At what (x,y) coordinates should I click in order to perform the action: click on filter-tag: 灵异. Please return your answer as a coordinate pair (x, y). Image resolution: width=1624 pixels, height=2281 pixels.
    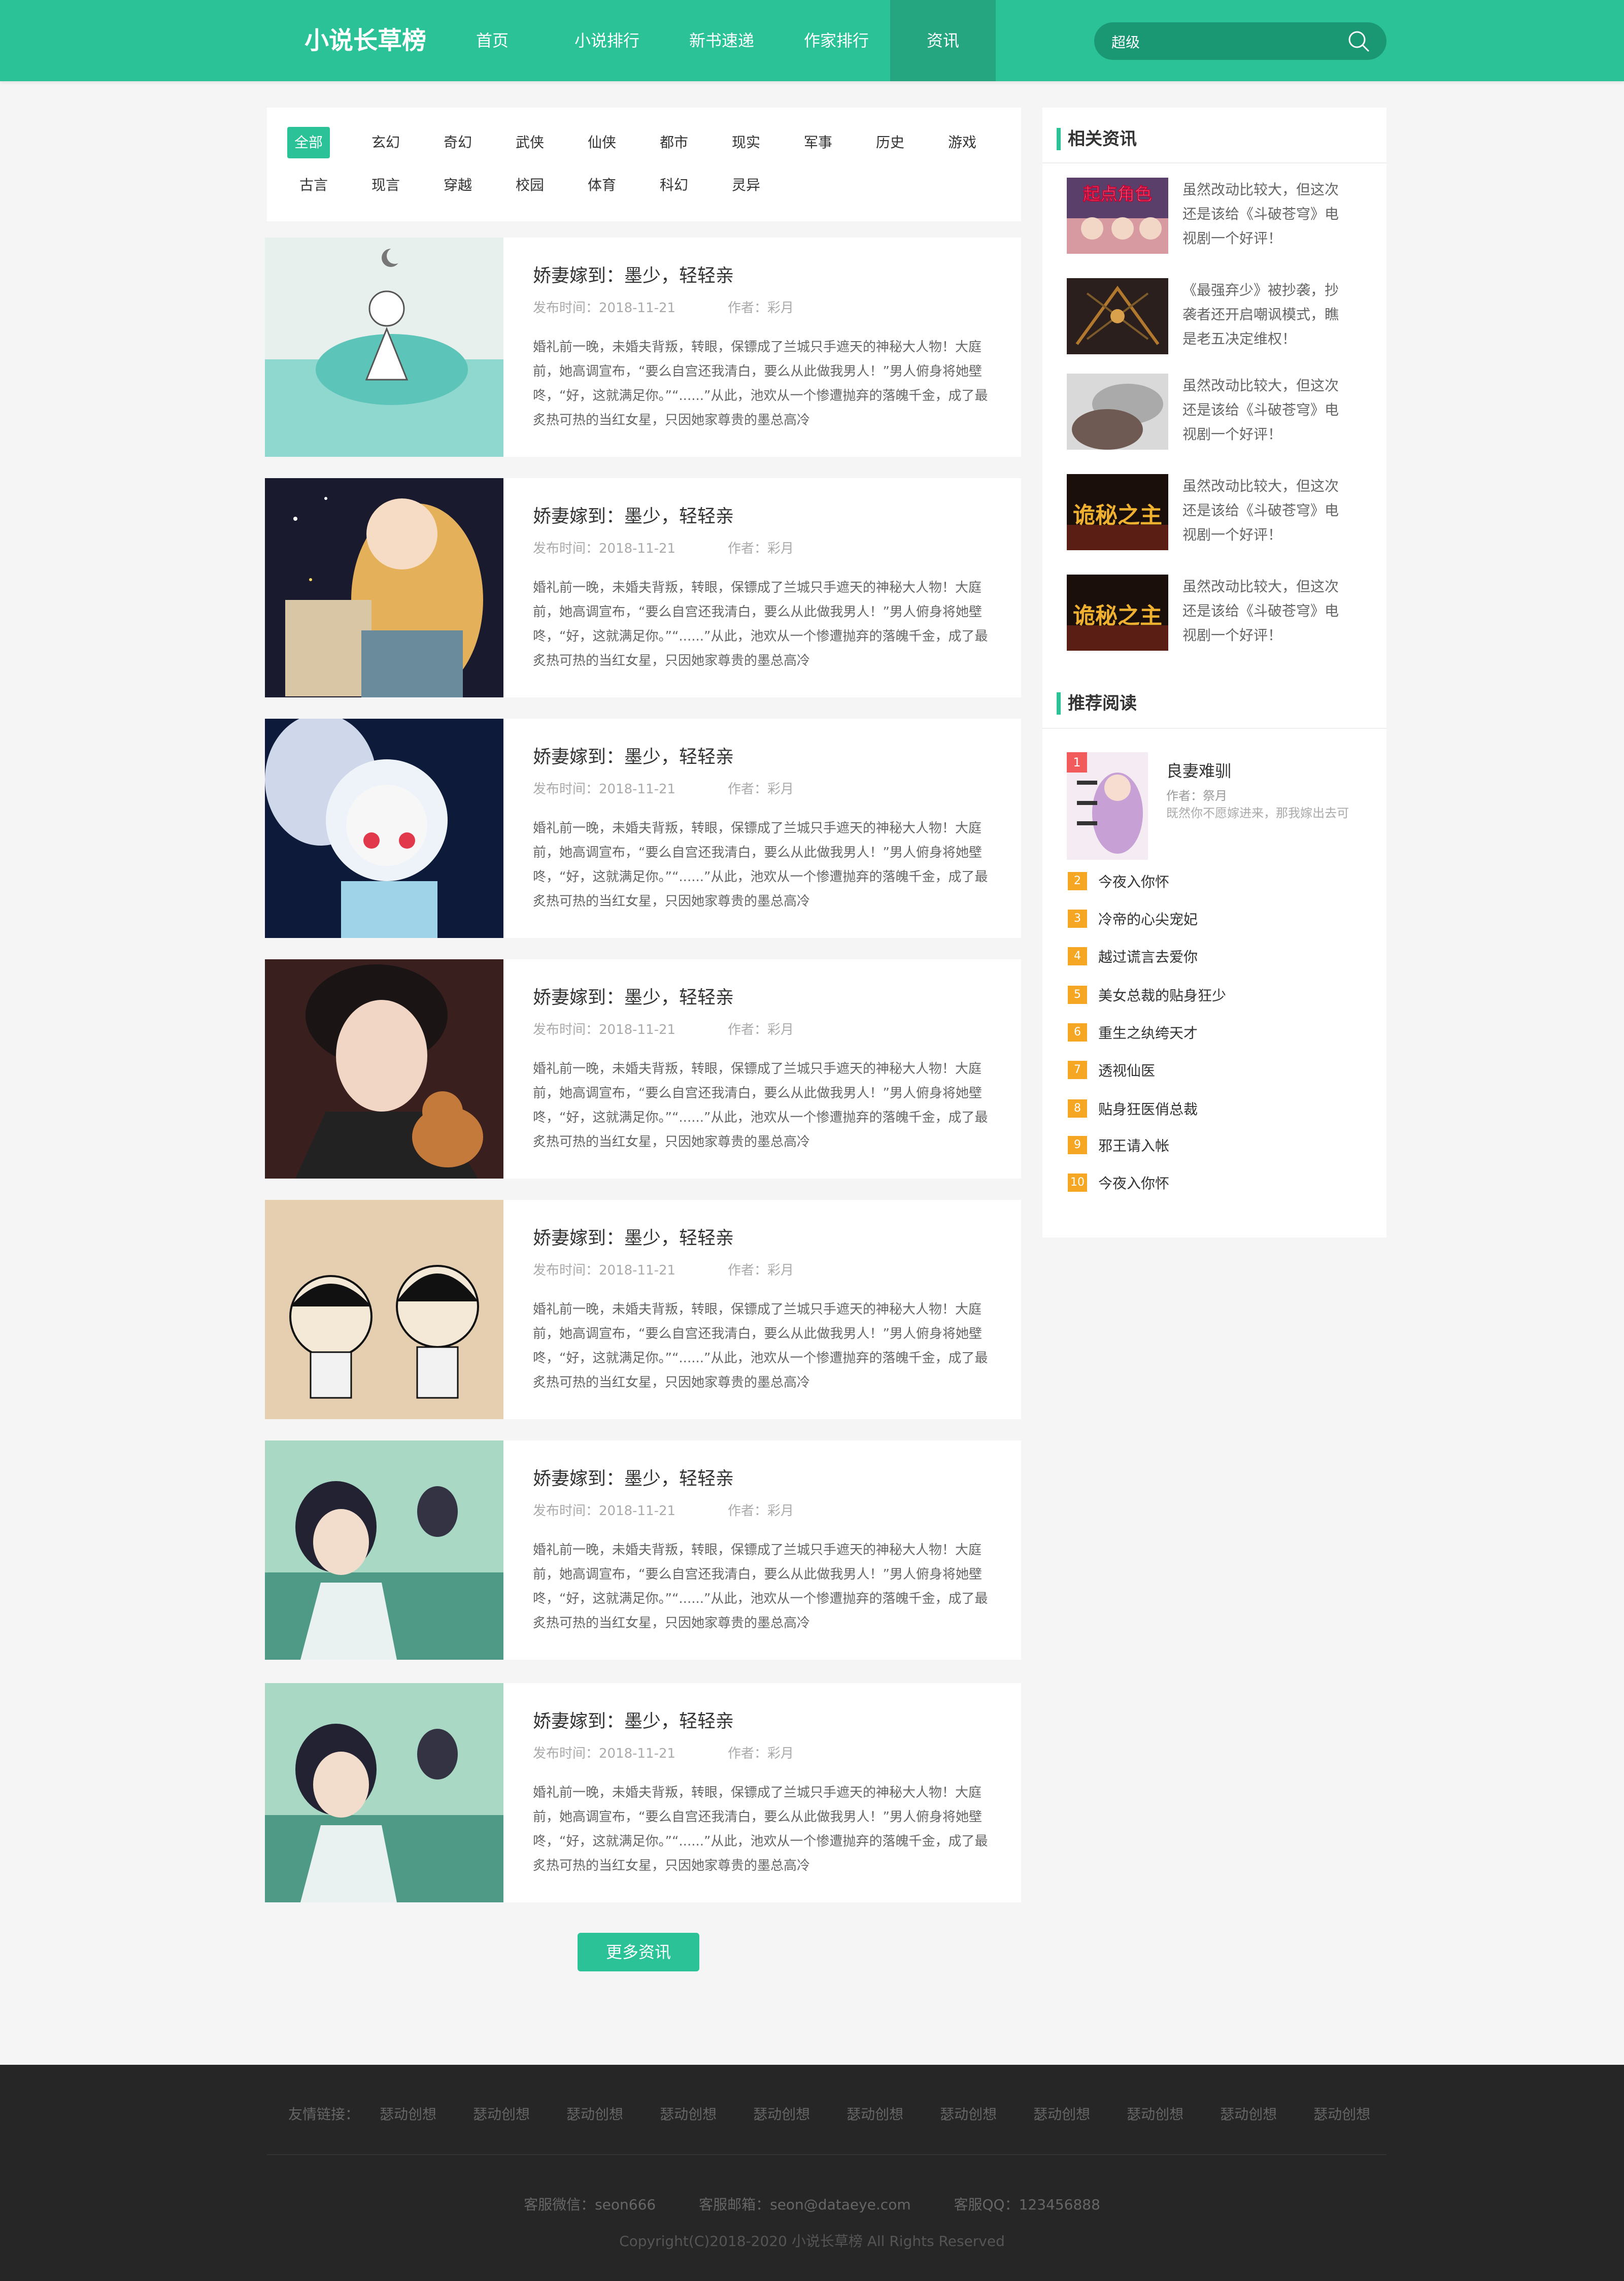
    Looking at the image, I should click on (746, 185).